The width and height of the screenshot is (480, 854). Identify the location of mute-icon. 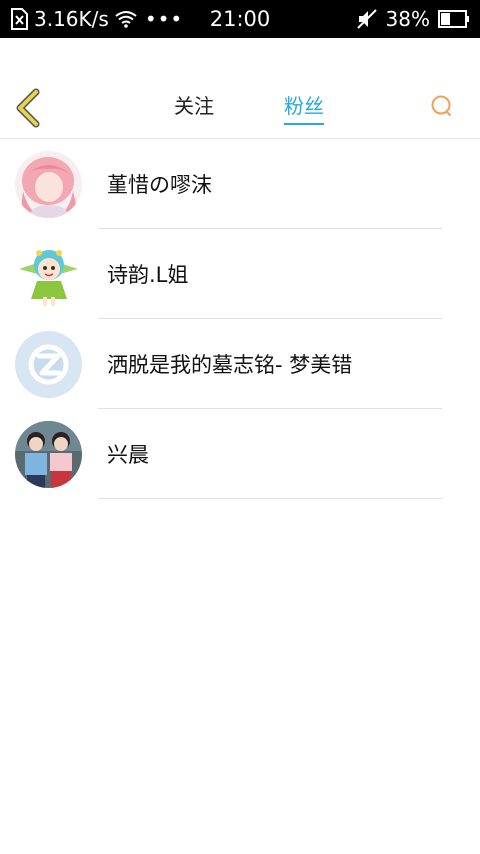
(367, 19).